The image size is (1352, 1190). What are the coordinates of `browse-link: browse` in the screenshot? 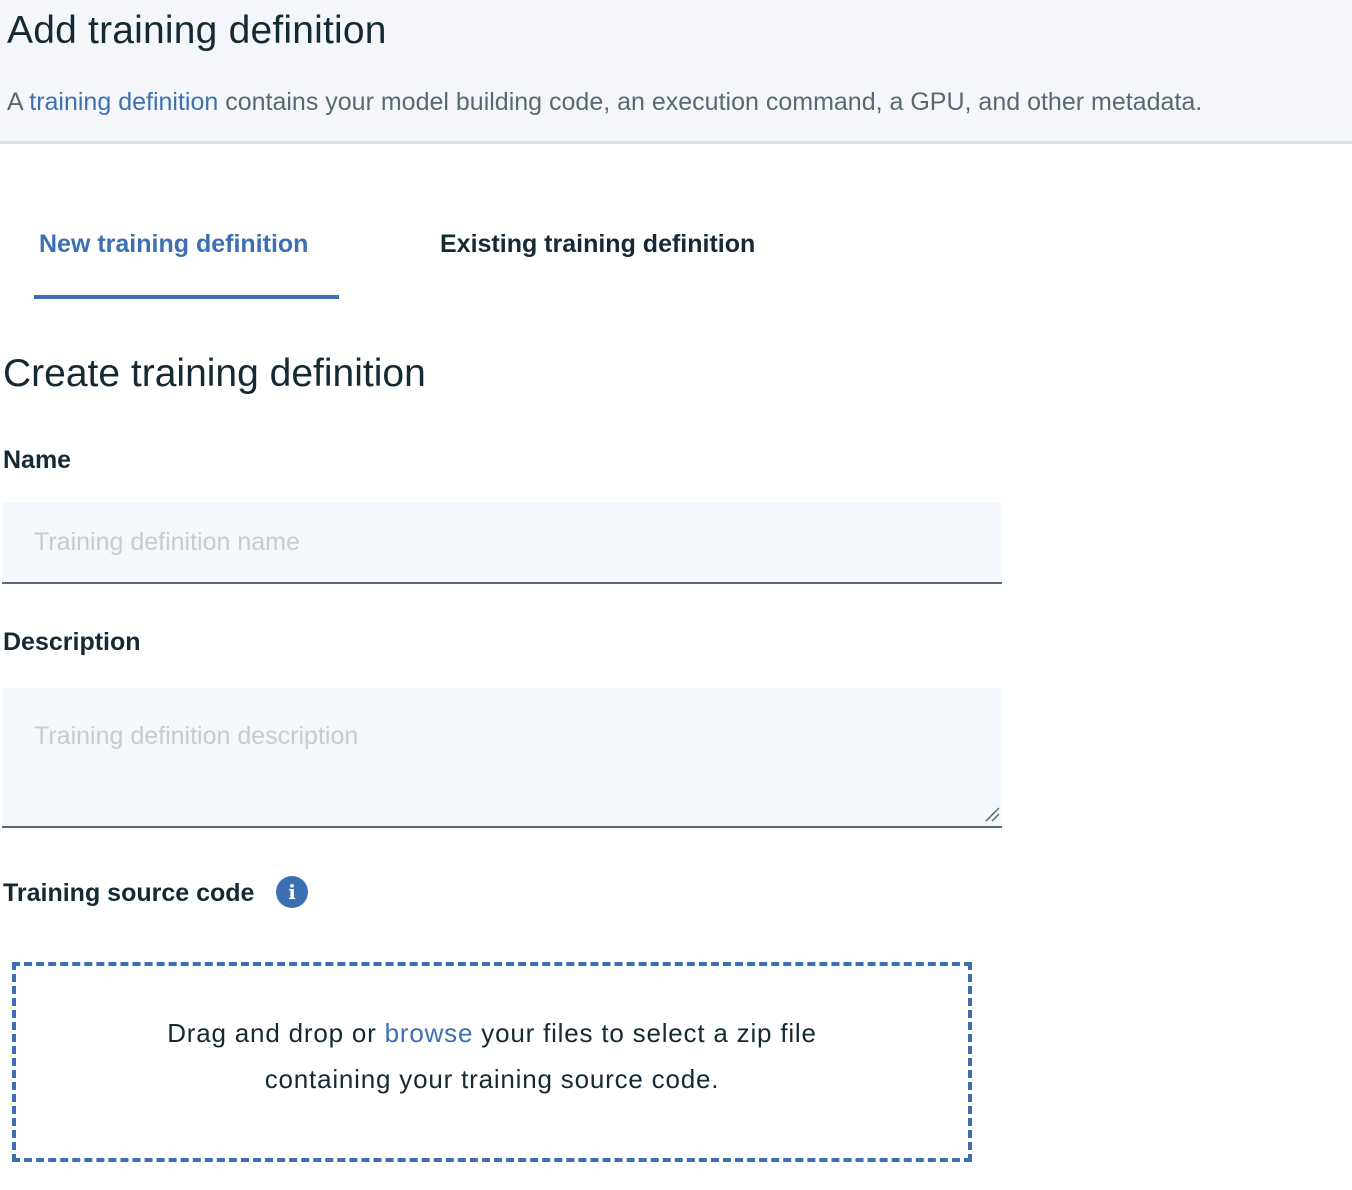 It's located at (429, 1033).